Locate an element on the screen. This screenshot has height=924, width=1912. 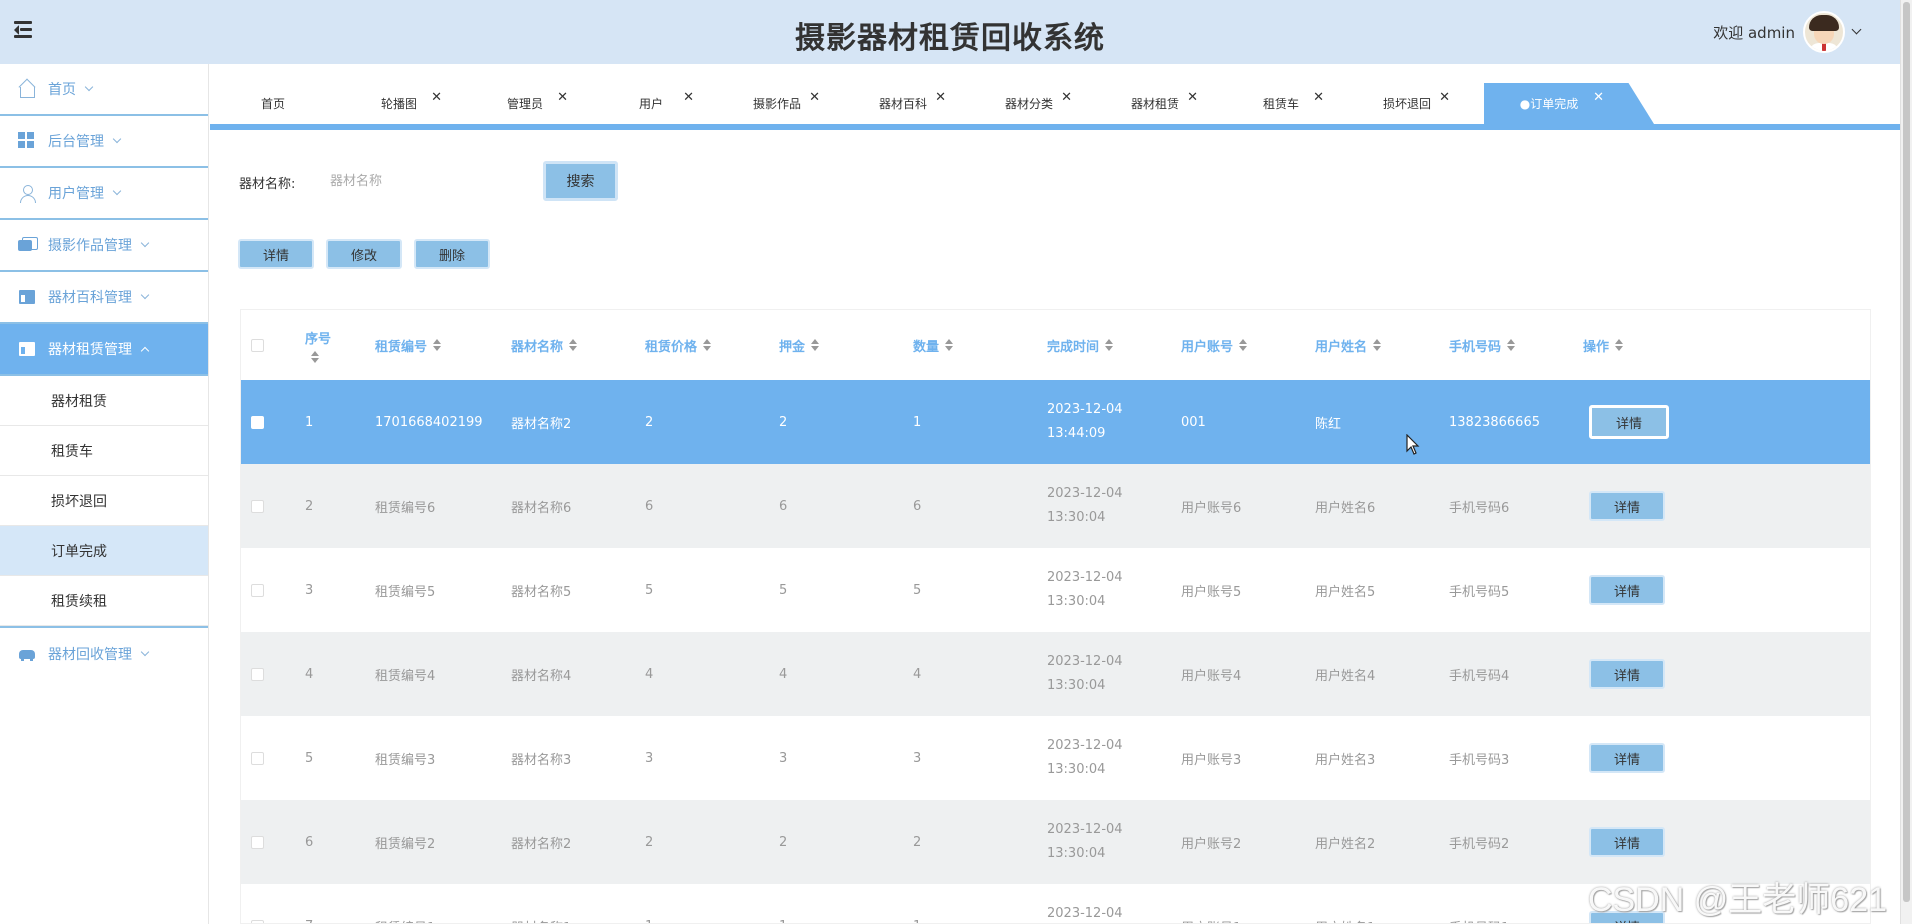
column-header: 器材名称 is located at coordinates (544, 345).